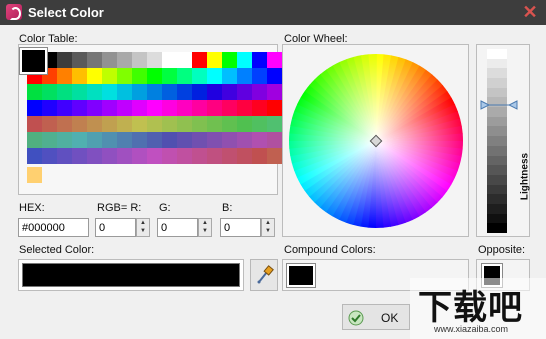  I want to click on b-stepper: ▲ ▼, so click(268, 227).